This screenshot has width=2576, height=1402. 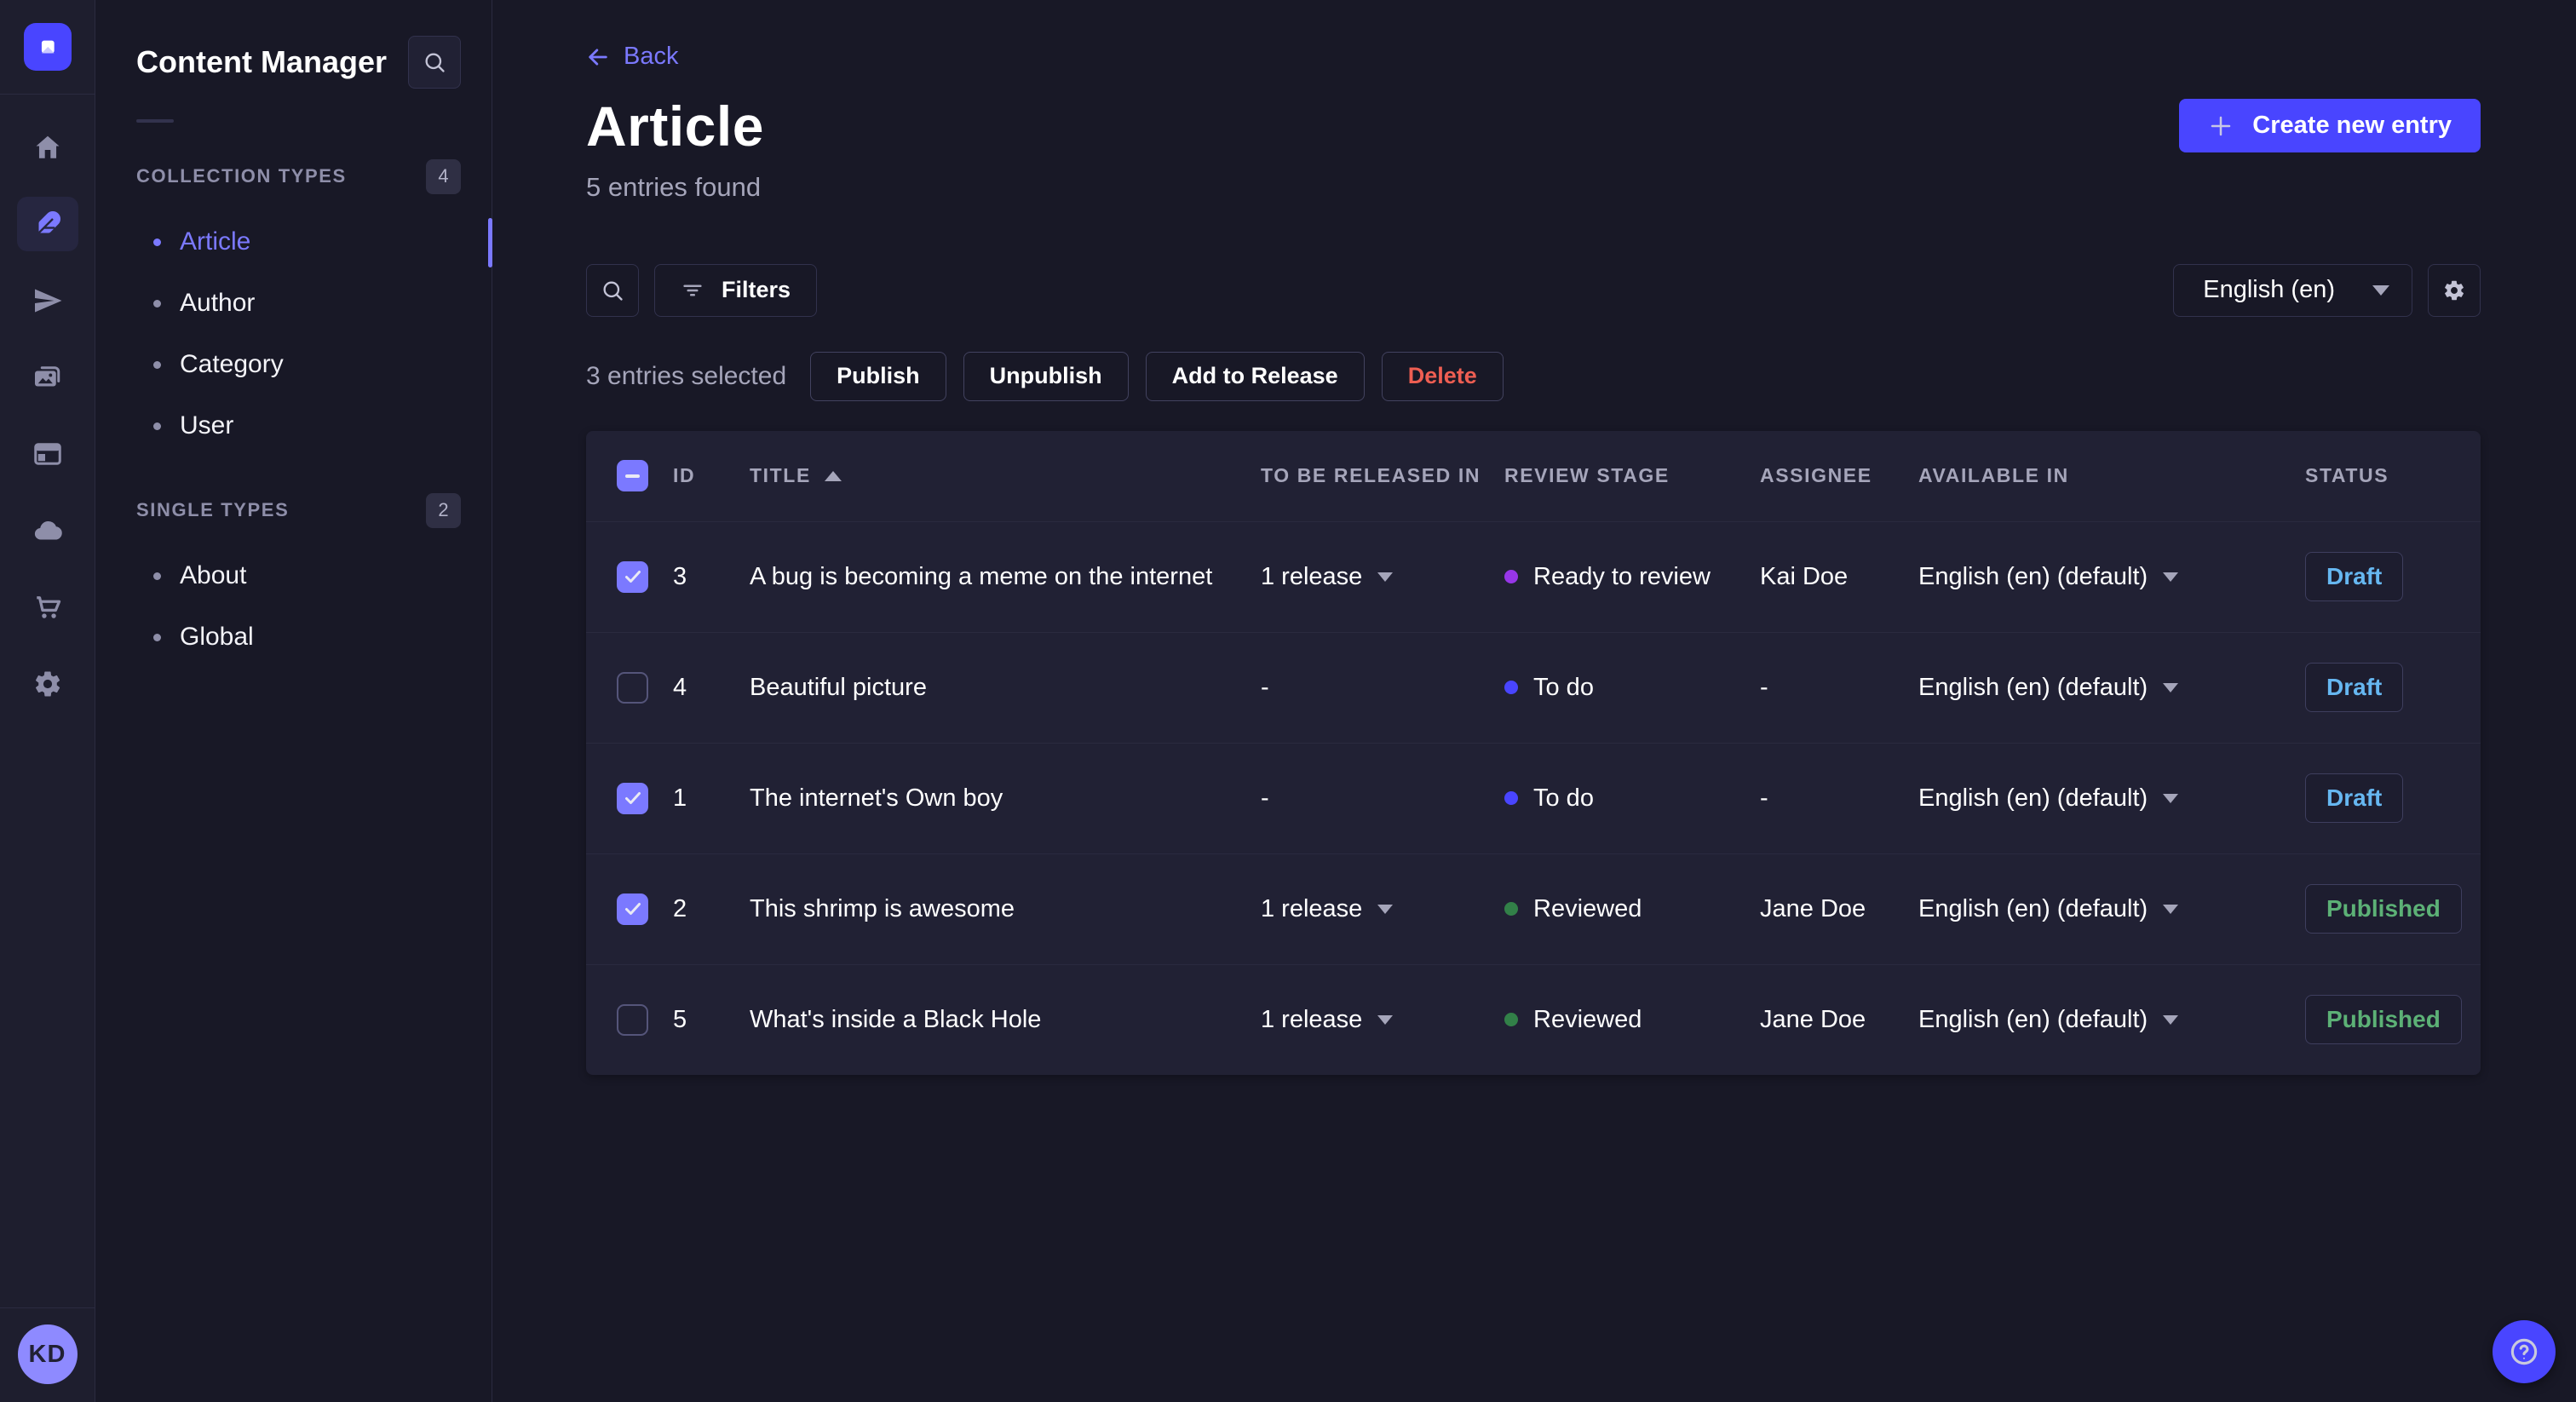 What do you see at coordinates (1382, 475) in the screenshot?
I see `header-to-be-released-in: TO BE RELEASED IN` at bounding box center [1382, 475].